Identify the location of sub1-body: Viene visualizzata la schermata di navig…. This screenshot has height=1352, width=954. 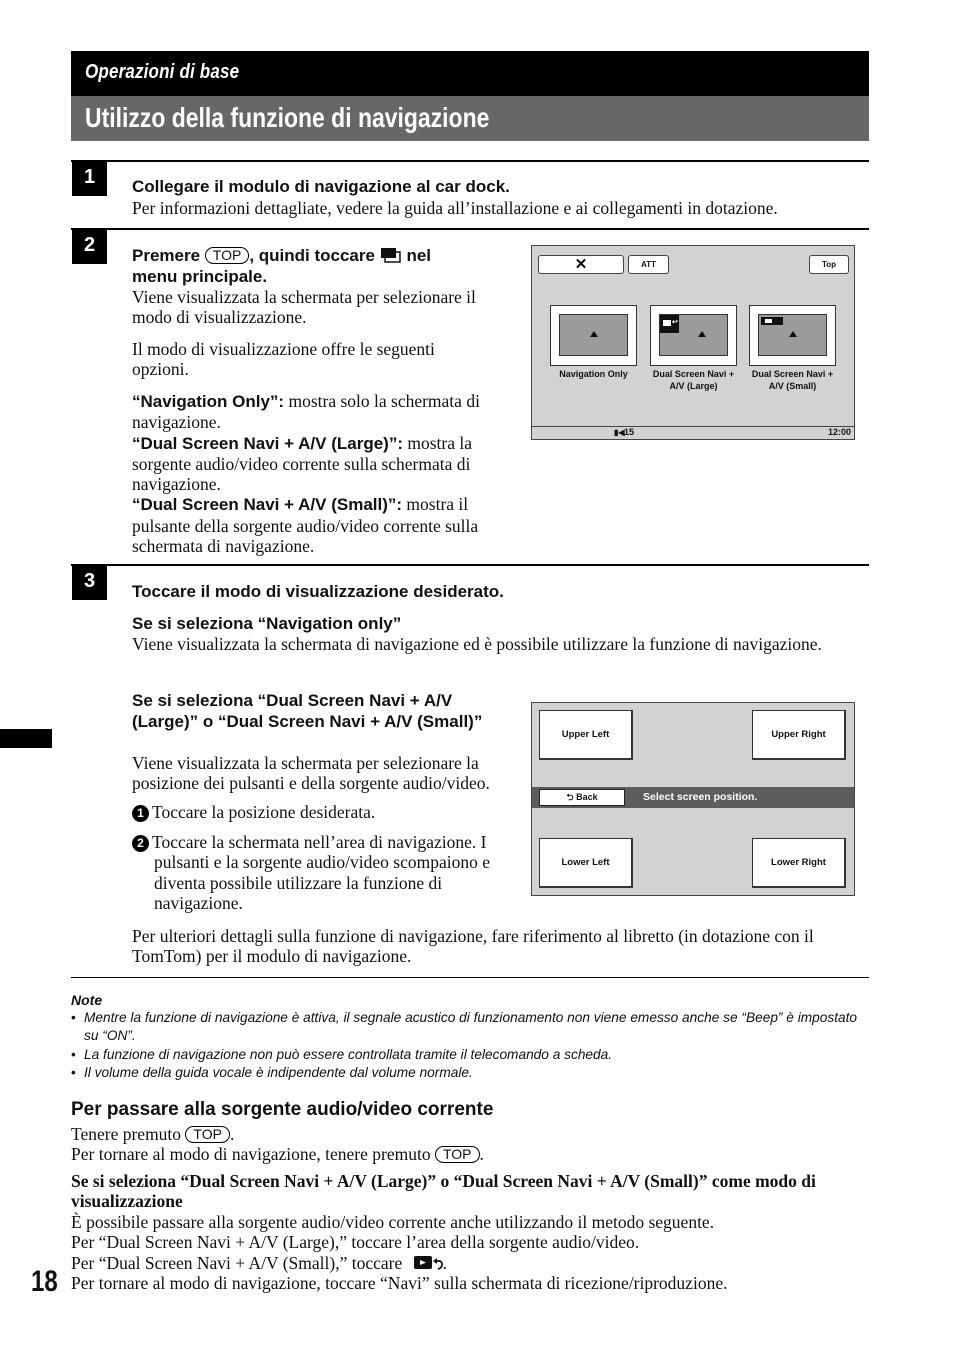
(477, 644).